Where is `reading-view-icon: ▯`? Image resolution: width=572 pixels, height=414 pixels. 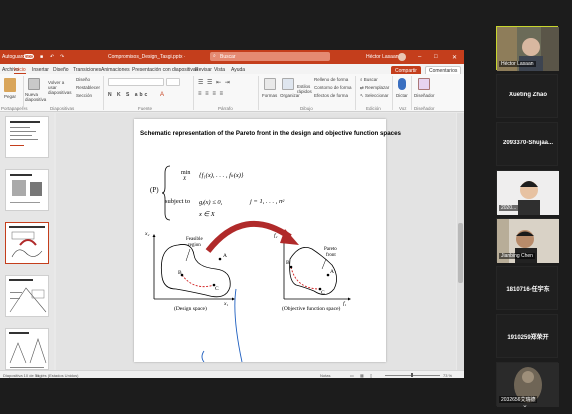
reading-view-icon: ▯ is located at coordinates (371, 375).